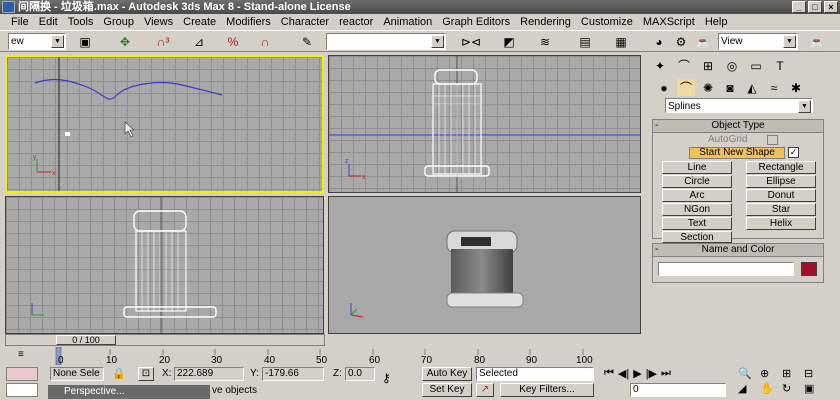 The width and height of the screenshot is (840, 400). I want to click on maxscript-listener-white, so click(22, 390).